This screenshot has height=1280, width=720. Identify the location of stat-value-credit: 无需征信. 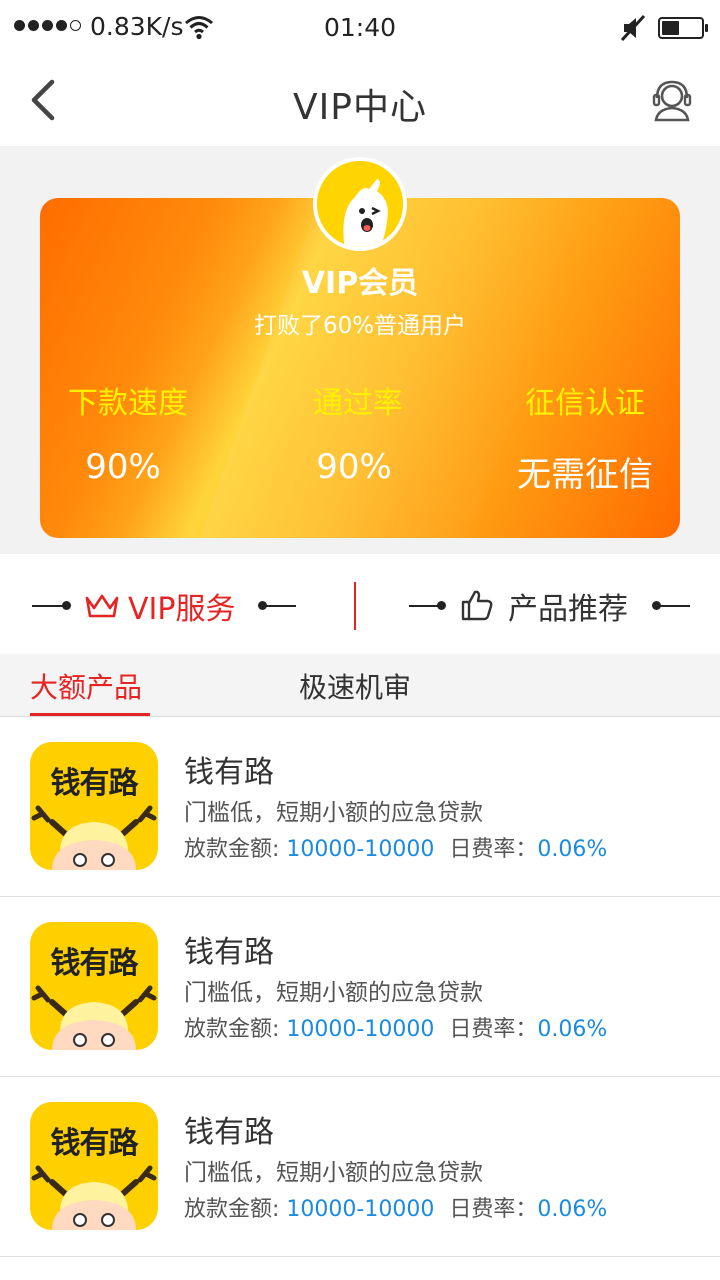
(585, 475).